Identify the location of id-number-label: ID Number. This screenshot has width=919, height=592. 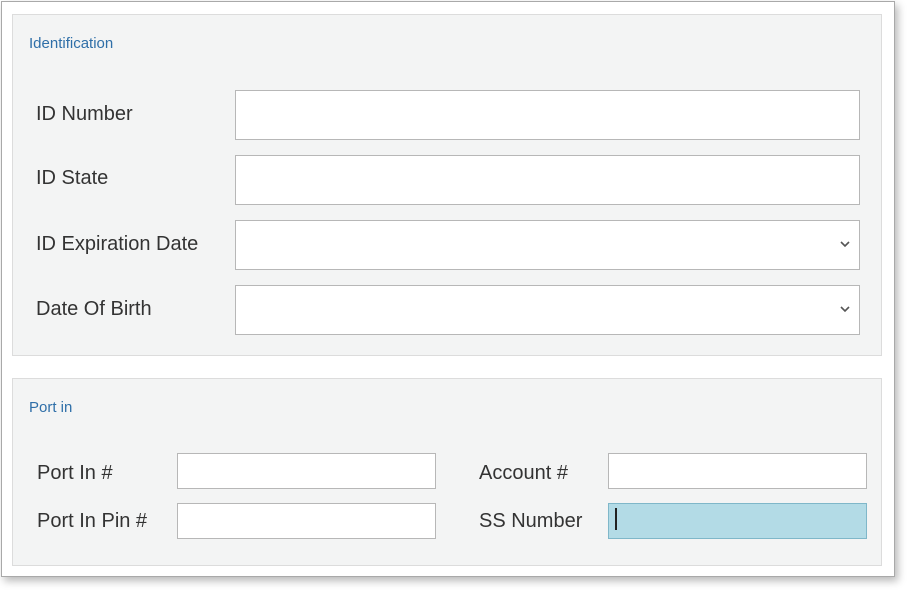
(84, 114).